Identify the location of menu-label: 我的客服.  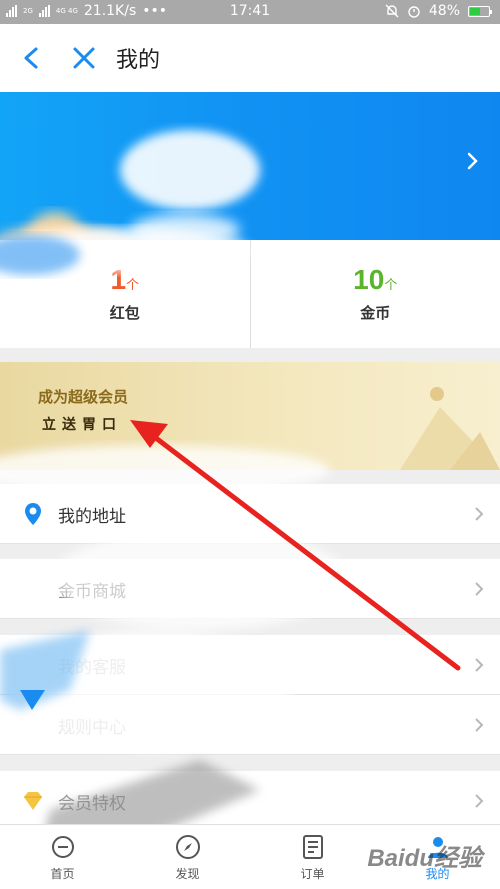
(92, 668).